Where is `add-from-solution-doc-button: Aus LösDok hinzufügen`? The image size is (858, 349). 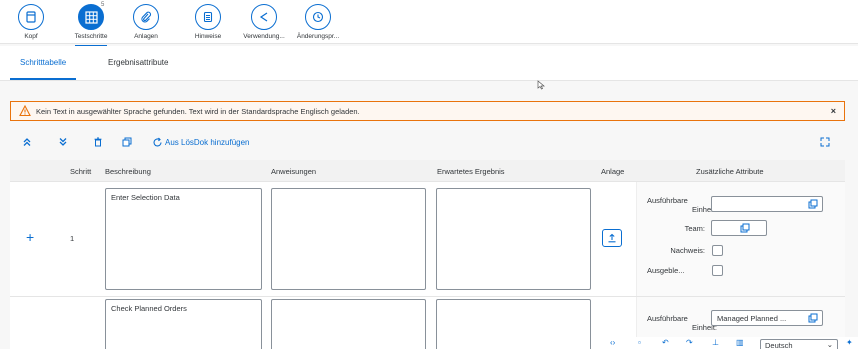 add-from-solution-doc-button: Aus LösDok hinzufügen is located at coordinates (201, 142).